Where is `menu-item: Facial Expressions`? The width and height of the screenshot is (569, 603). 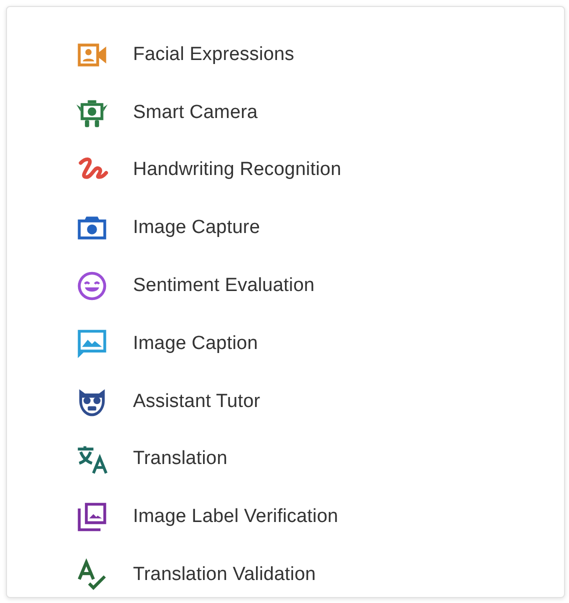 menu-item: Facial Expressions is located at coordinates (319, 55).